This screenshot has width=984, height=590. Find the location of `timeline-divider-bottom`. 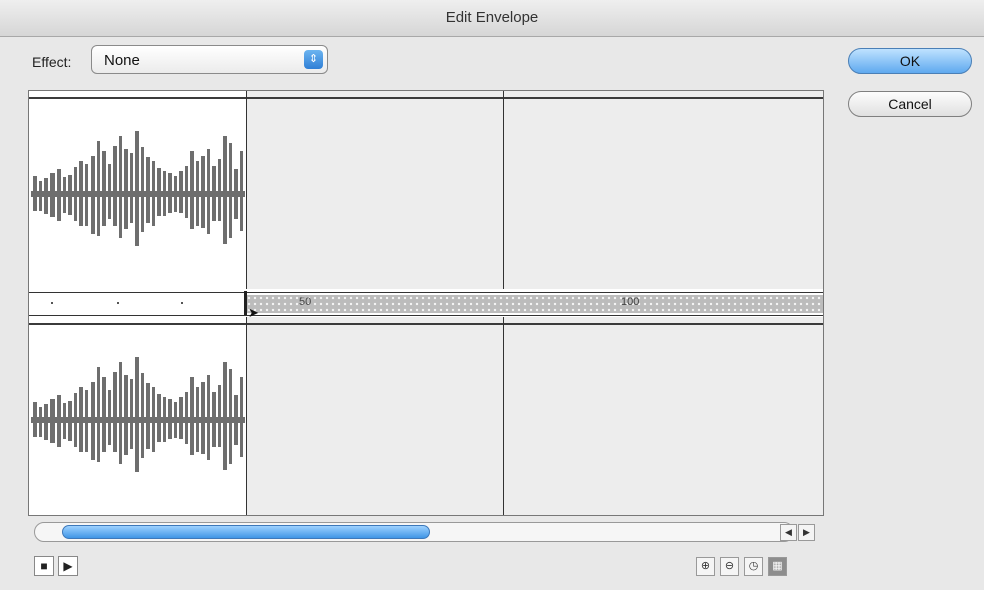

timeline-divider-bottom is located at coordinates (503, 416).